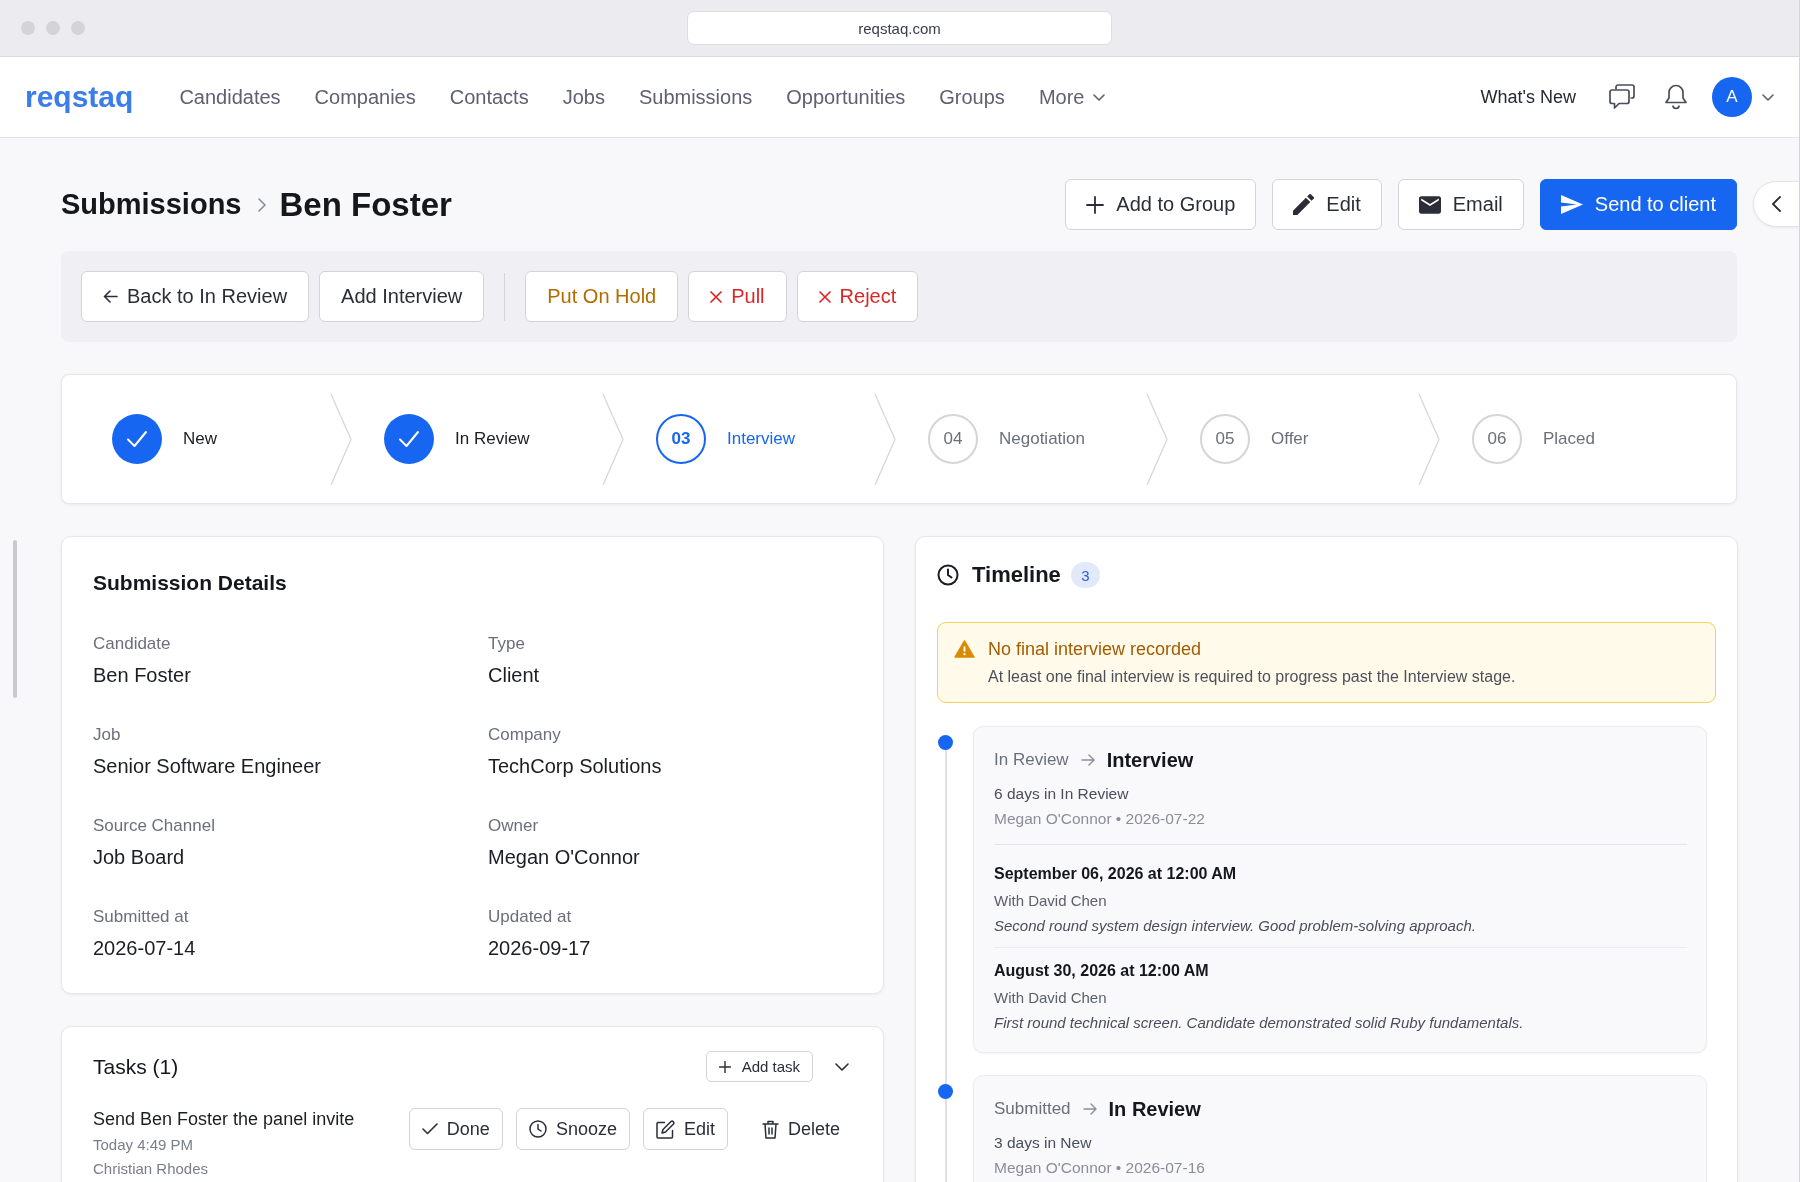 The width and height of the screenshot is (1800, 1182). Describe the element at coordinates (151, 1168) in the screenshot. I see `task-assignee: Christian Rhodes` at that location.